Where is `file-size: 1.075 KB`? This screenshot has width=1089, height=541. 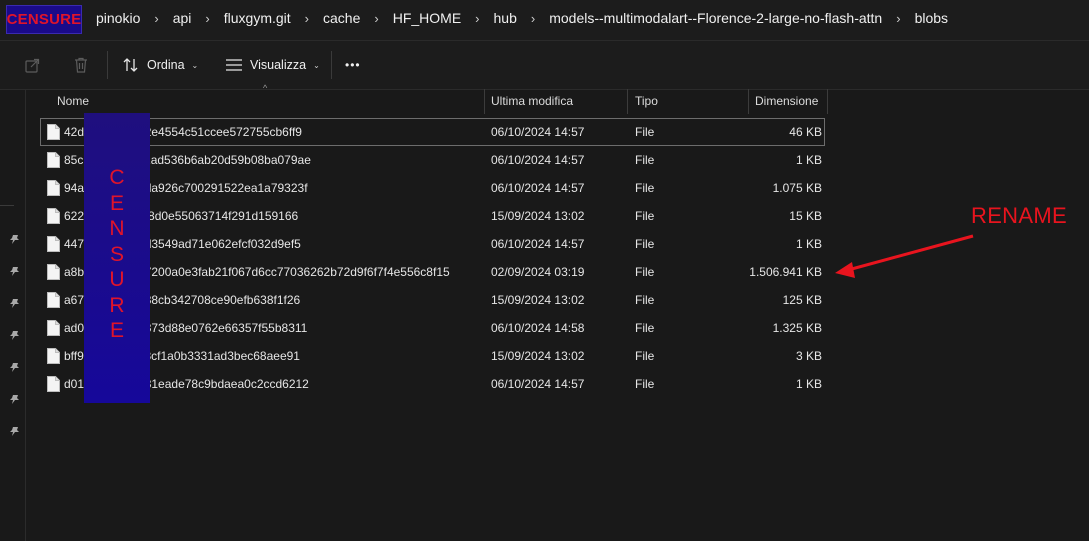 file-size: 1.075 KB is located at coordinates (797, 188).